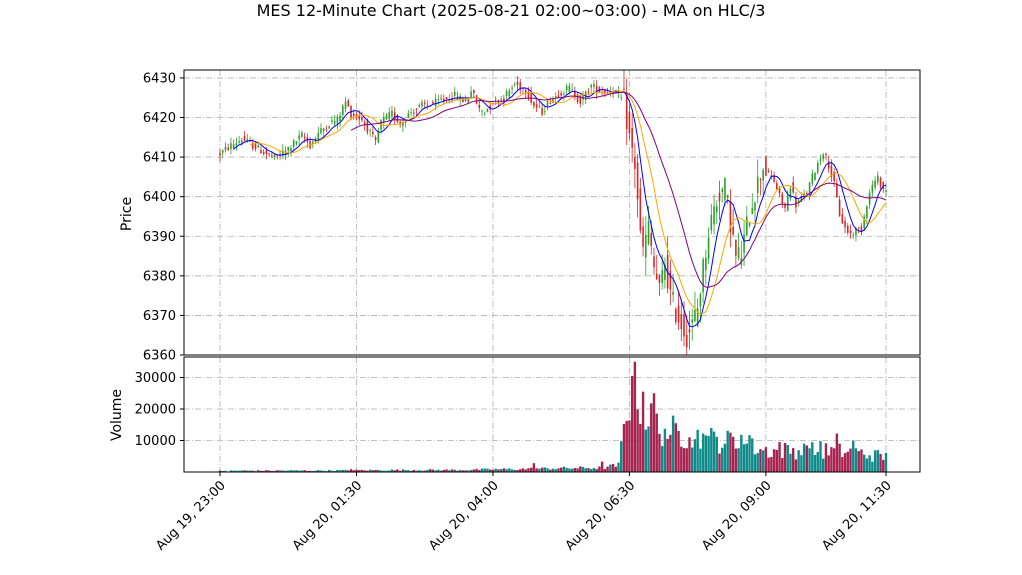  What do you see at coordinates (328, 516) in the screenshot?
I see `time-tick-label: Aug 20, 01:30` at bounding box center [328, 516].